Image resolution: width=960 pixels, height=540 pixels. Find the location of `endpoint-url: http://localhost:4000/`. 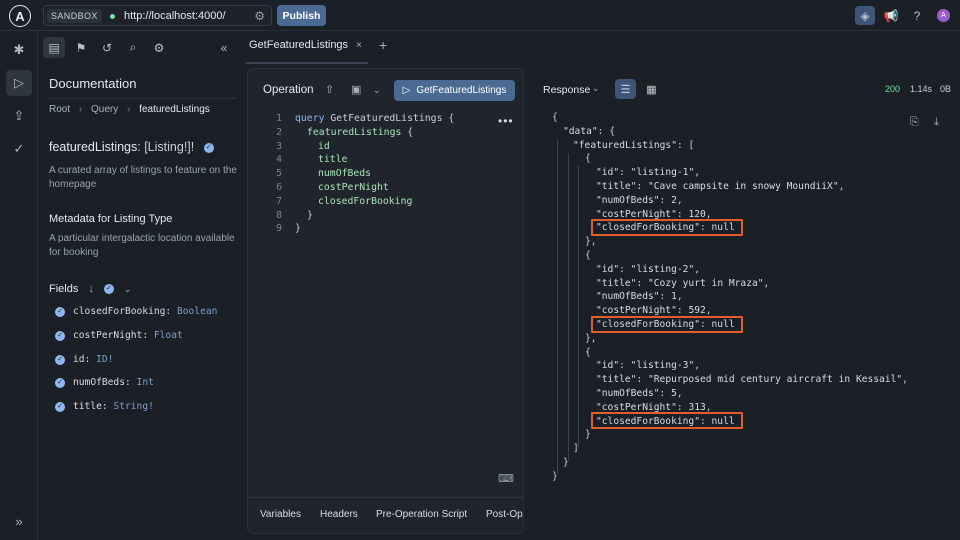

endpoint-url: http://localhost:4000/ is located at coordinates (175, 16).